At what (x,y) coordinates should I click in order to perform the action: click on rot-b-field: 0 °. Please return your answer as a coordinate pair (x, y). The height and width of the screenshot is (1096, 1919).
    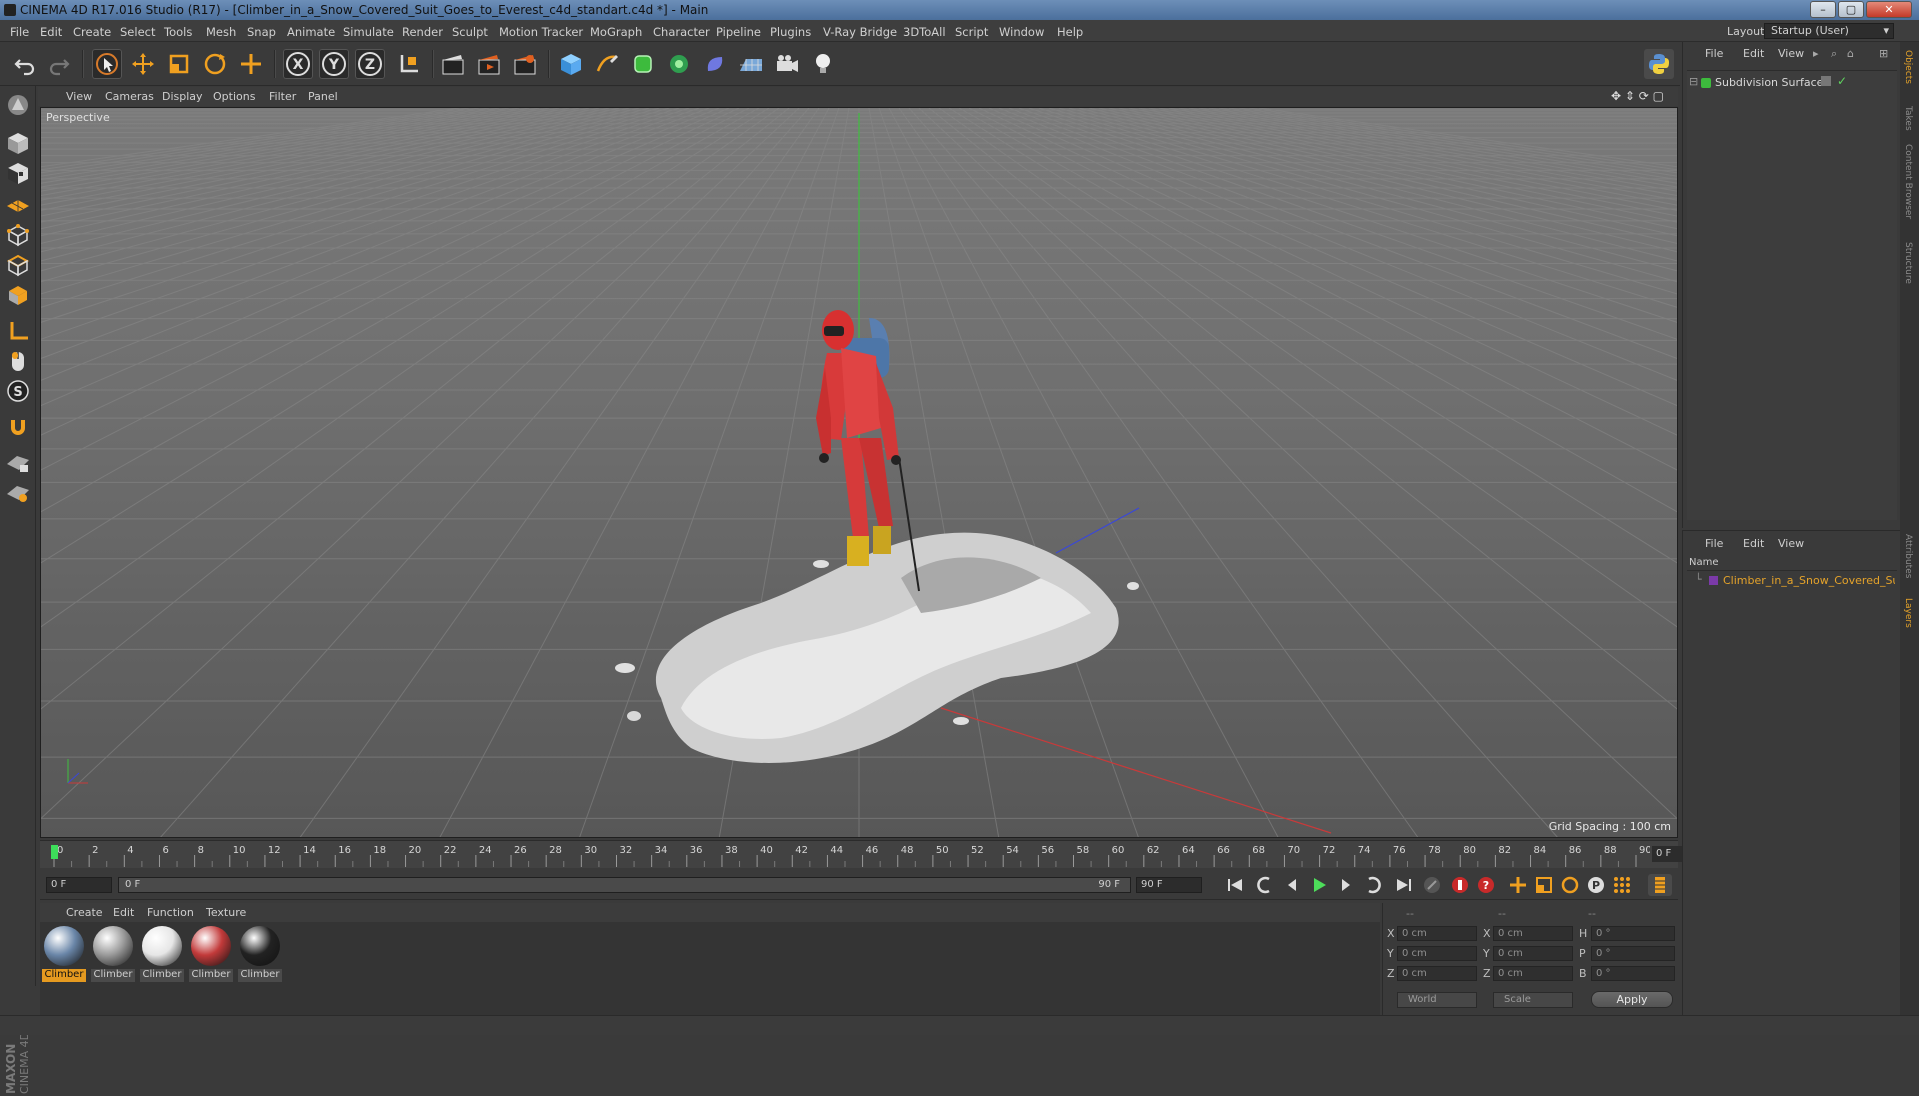
    Looking at the image, I should click on (1633, 973).